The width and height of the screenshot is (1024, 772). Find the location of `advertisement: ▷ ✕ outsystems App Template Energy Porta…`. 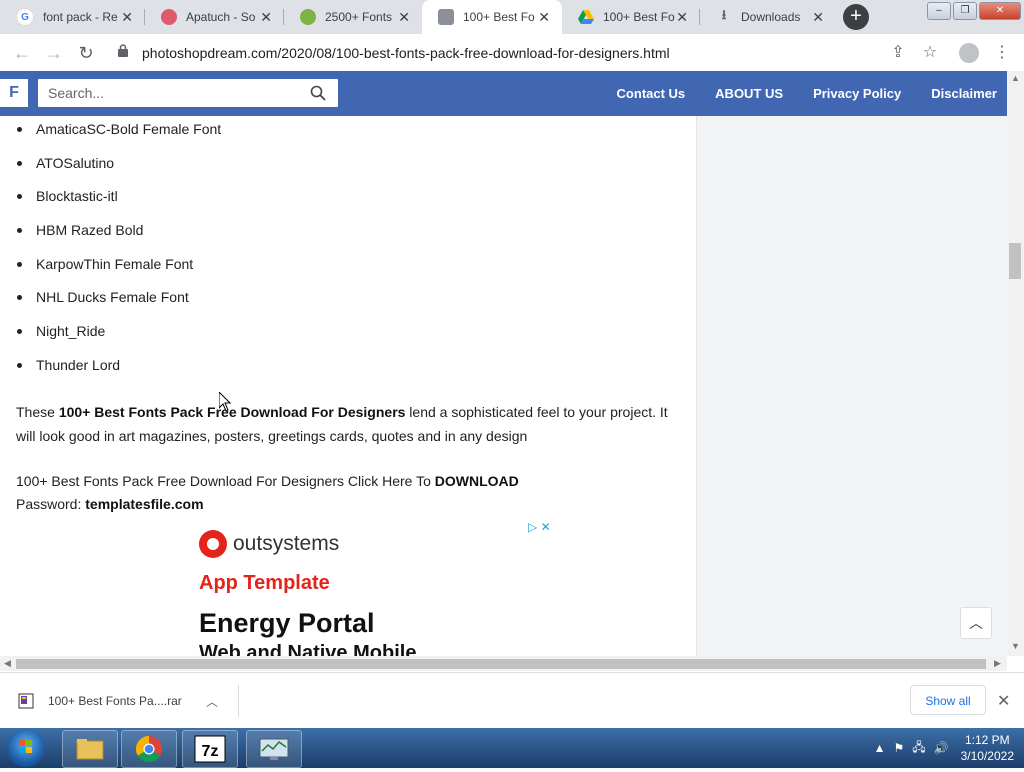

advertisement: ▷ ✕ outsystems App Template Energy Porta… is located at coordinates (377, 586).